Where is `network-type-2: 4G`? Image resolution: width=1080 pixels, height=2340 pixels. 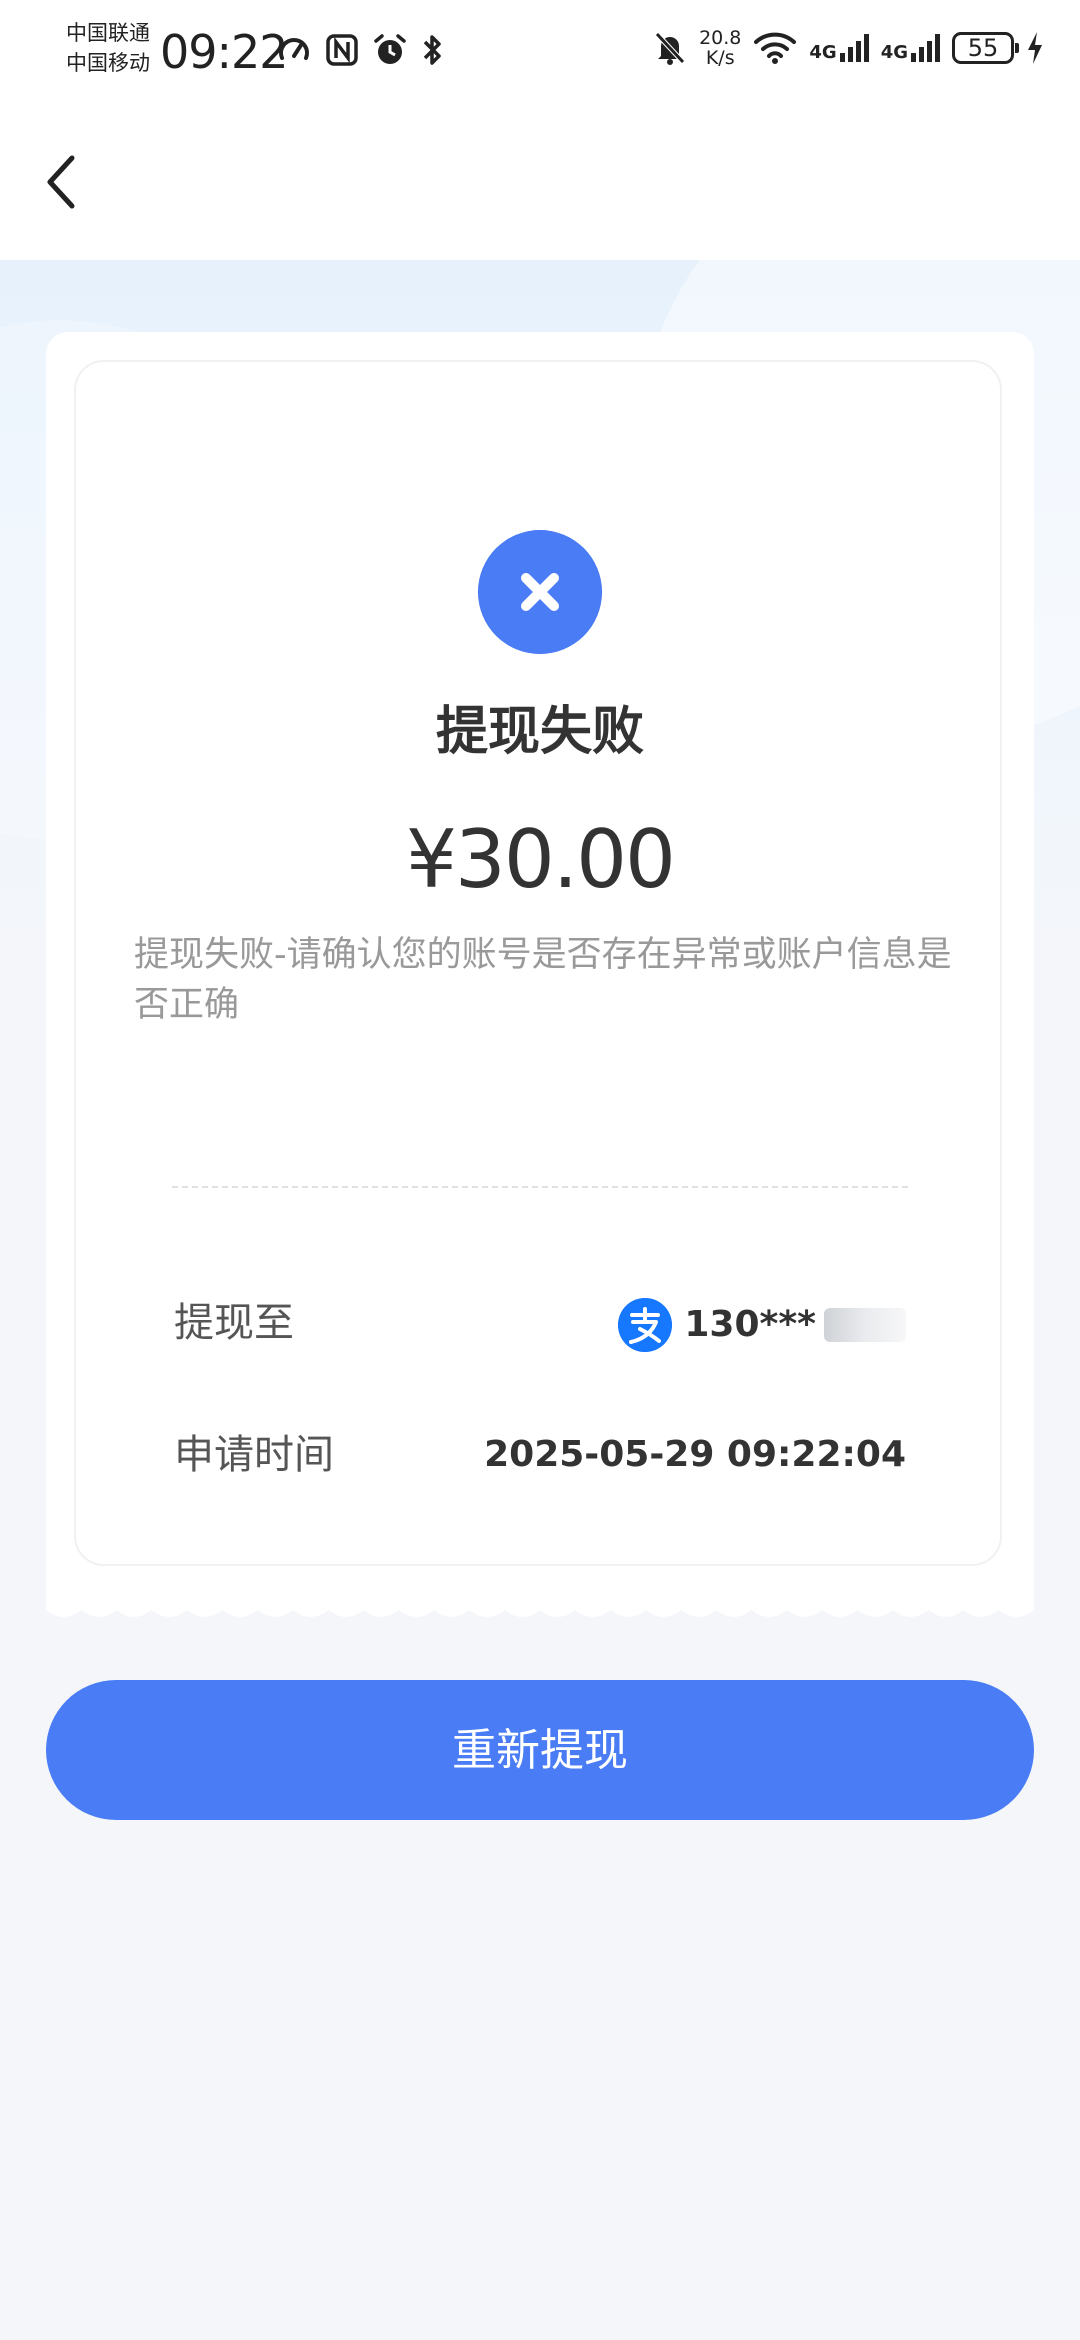 network-type-2: 4G is located at coordinates (894, 52).